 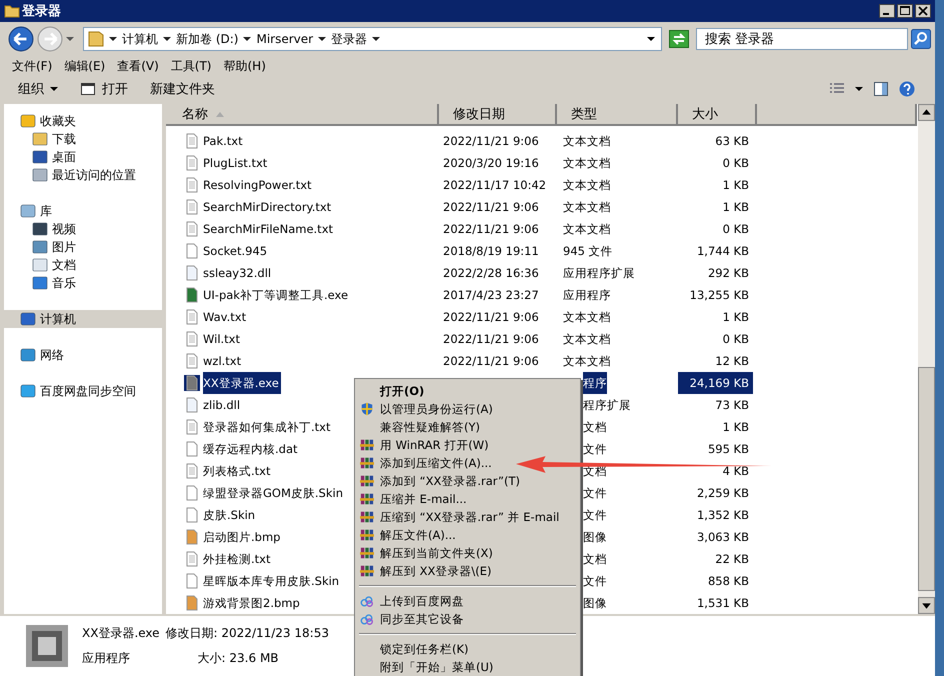 What do you see at coordinates (272, 581) in the screenshot?
I see `file-name: 星晖版本库专用皮肤.Skin` at bounding box center [272, 581].